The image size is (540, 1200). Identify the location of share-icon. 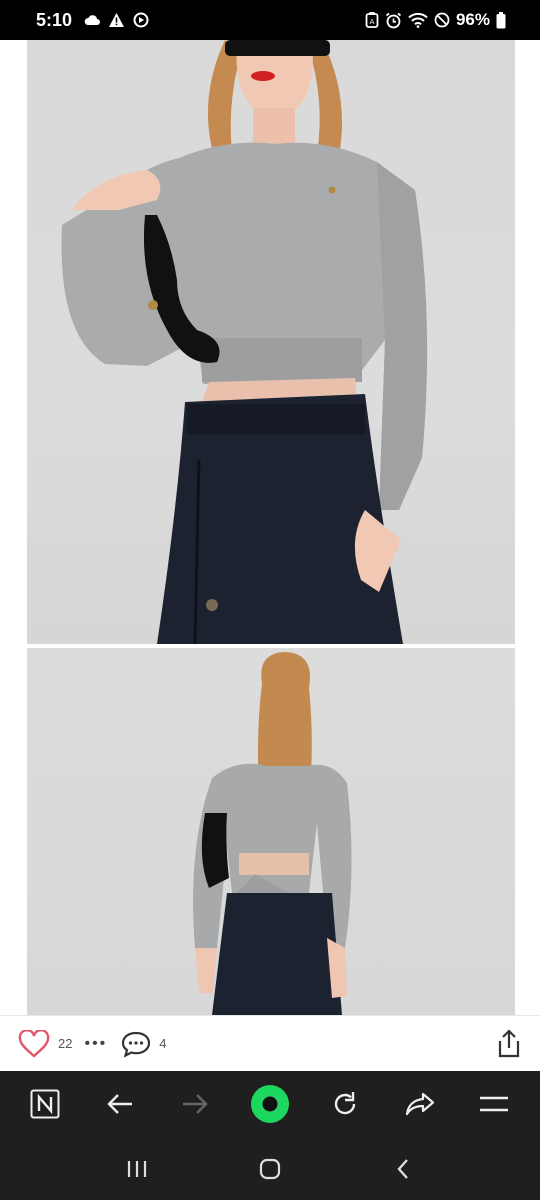
(509, 1043).